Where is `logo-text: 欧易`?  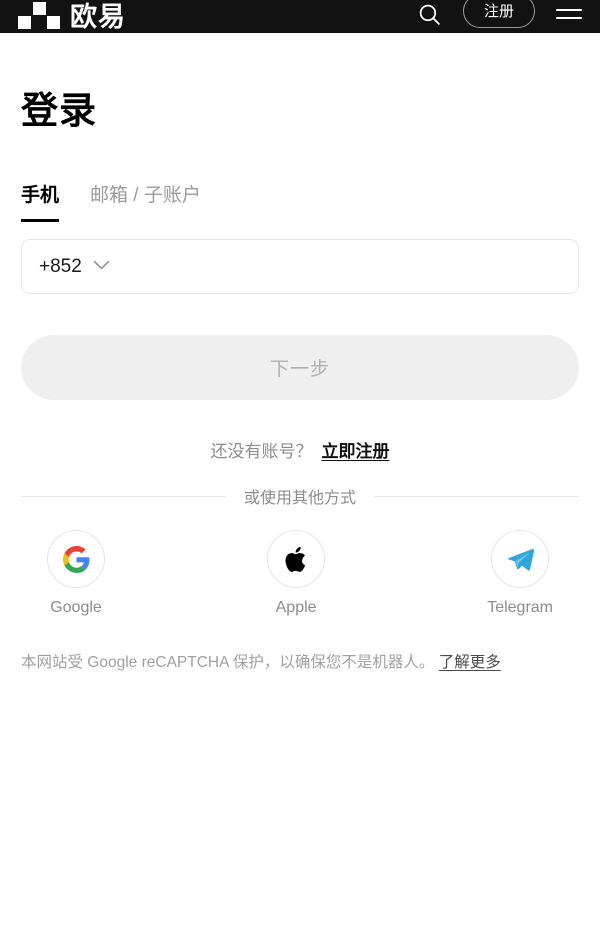
logo-text: 欧易 is located at coordinates (98, 17).